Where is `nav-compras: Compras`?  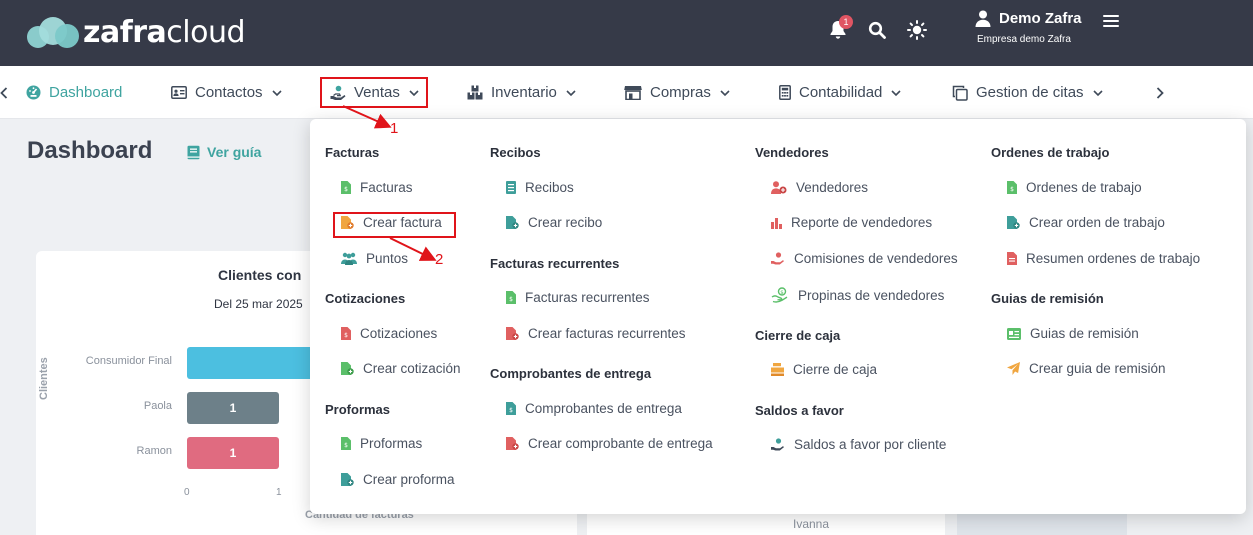
nav-compras: Compras is located at coordinates (677, 92).